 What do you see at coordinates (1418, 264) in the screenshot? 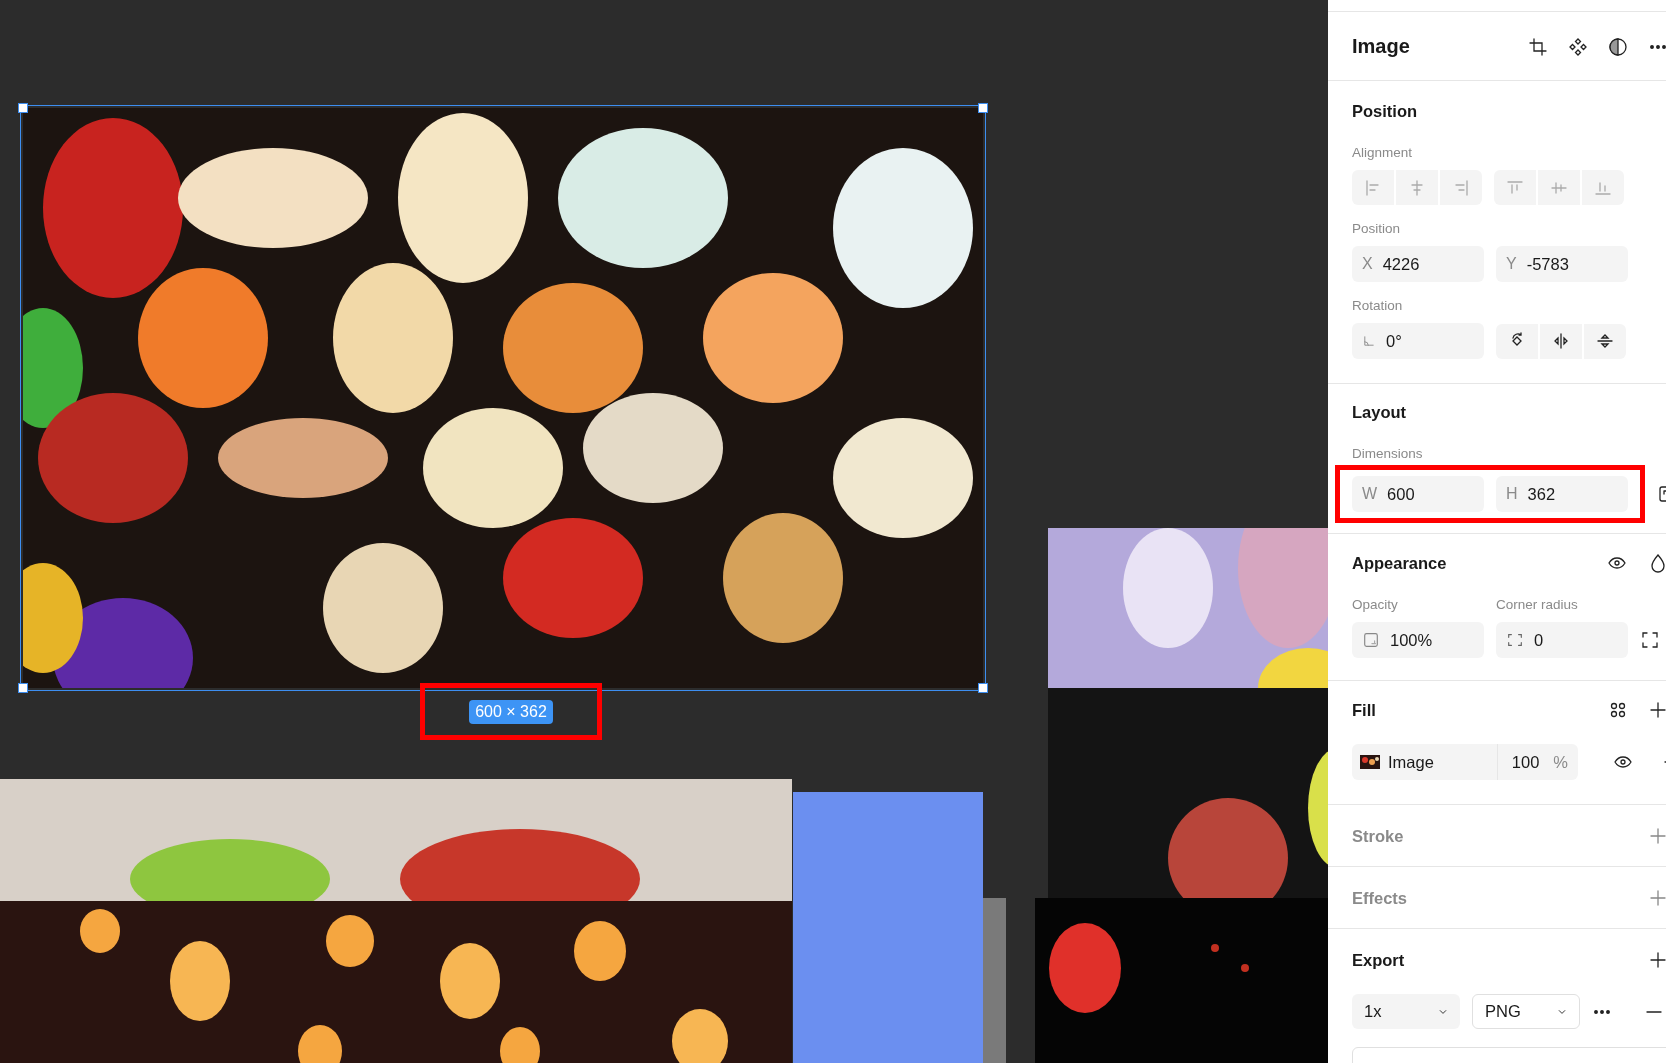
I see `x-field: X 4226` at bounding box center [1418, 264].